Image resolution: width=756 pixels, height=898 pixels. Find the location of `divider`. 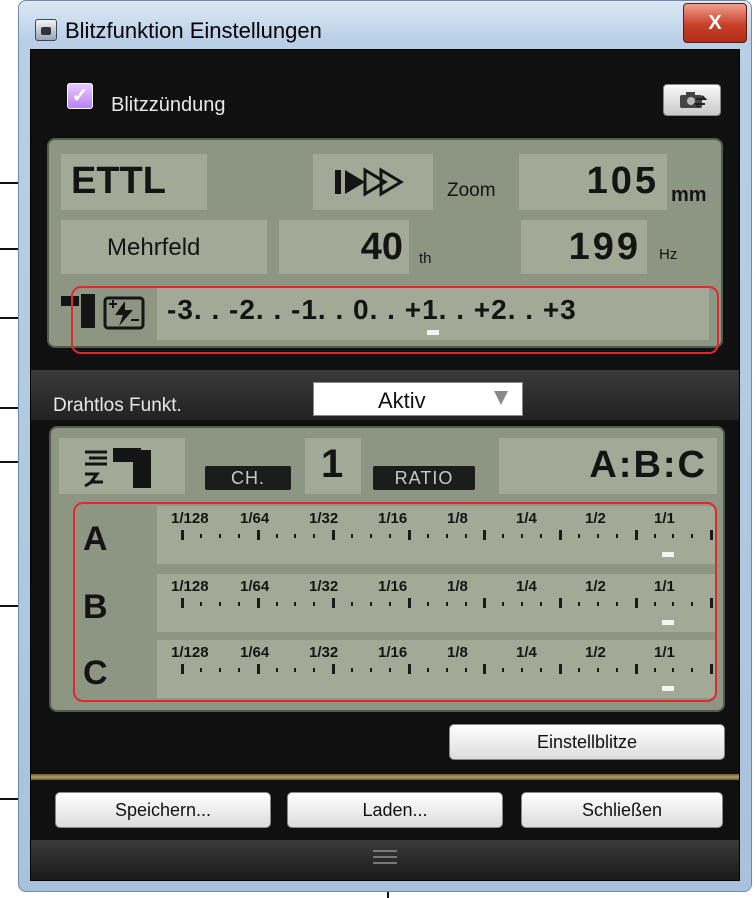

divider is located at coordinates (385, 777).